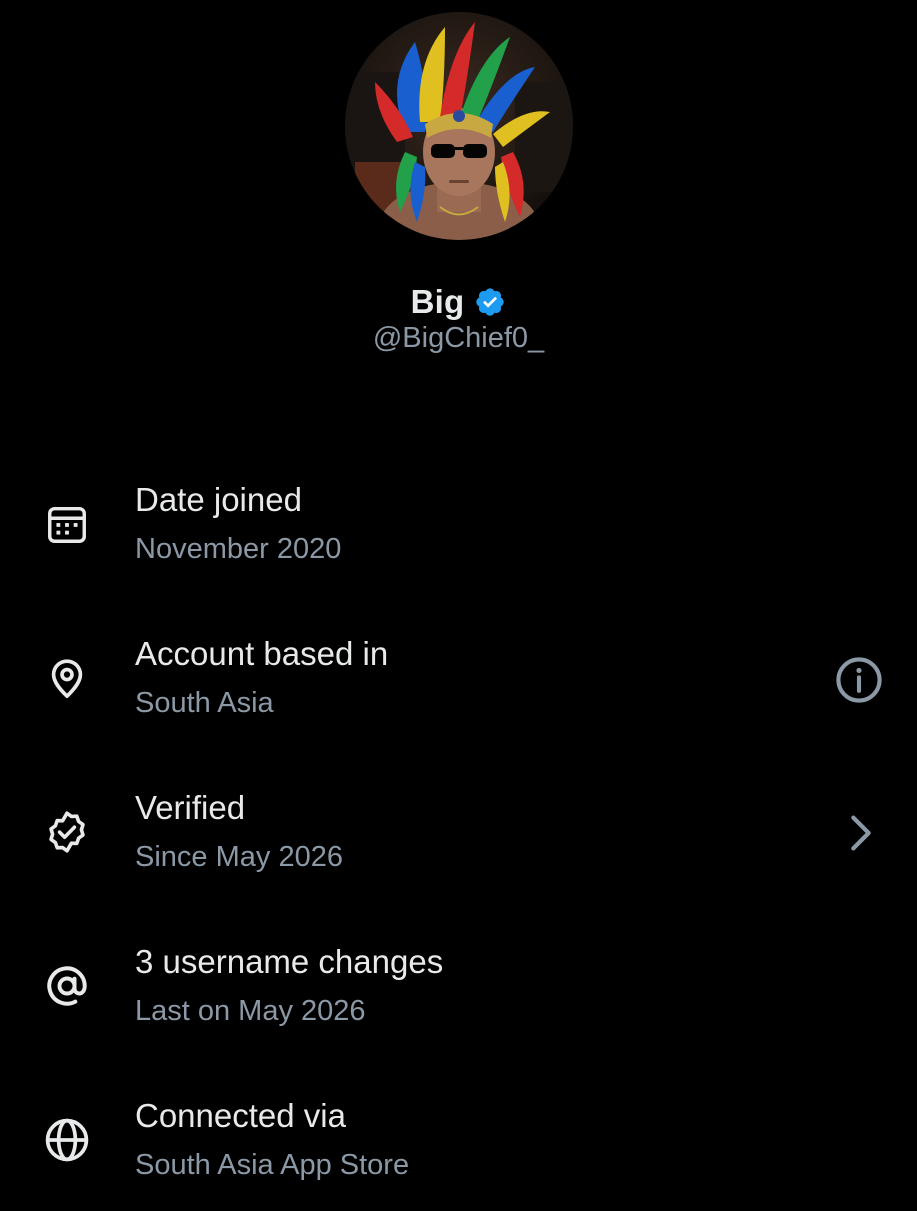  I want to click on username-changes-row: 3 username changes Last on May 2026, so click(458, 997).